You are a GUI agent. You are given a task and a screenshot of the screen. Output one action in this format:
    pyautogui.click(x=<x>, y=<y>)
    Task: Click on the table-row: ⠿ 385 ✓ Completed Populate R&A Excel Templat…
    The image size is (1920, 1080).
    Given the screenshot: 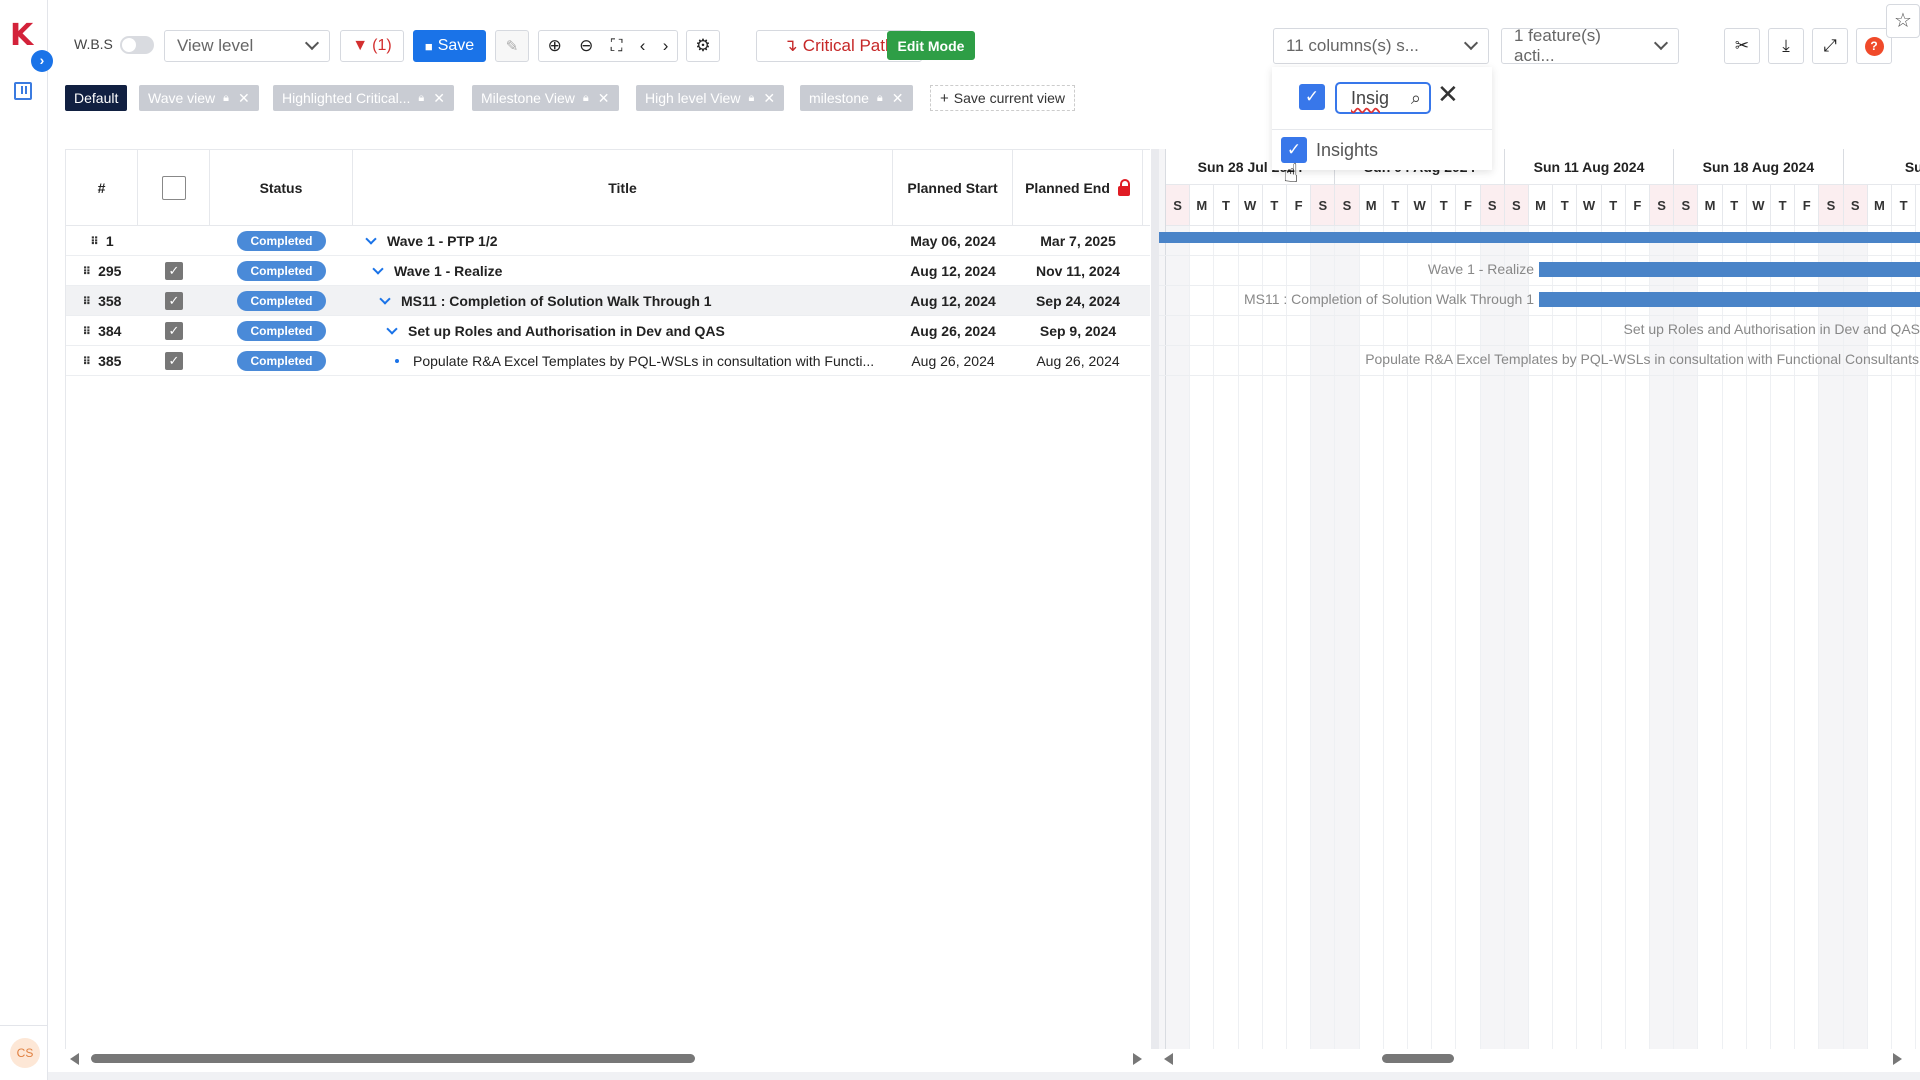 What is the action you would take?
    pyautogui.click(x=608, y=361)
    